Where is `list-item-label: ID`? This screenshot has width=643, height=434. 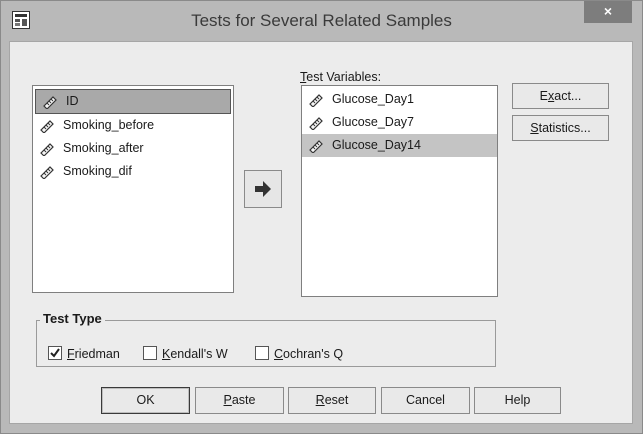
list-item-label: ID is located at coordinates (72, 101).